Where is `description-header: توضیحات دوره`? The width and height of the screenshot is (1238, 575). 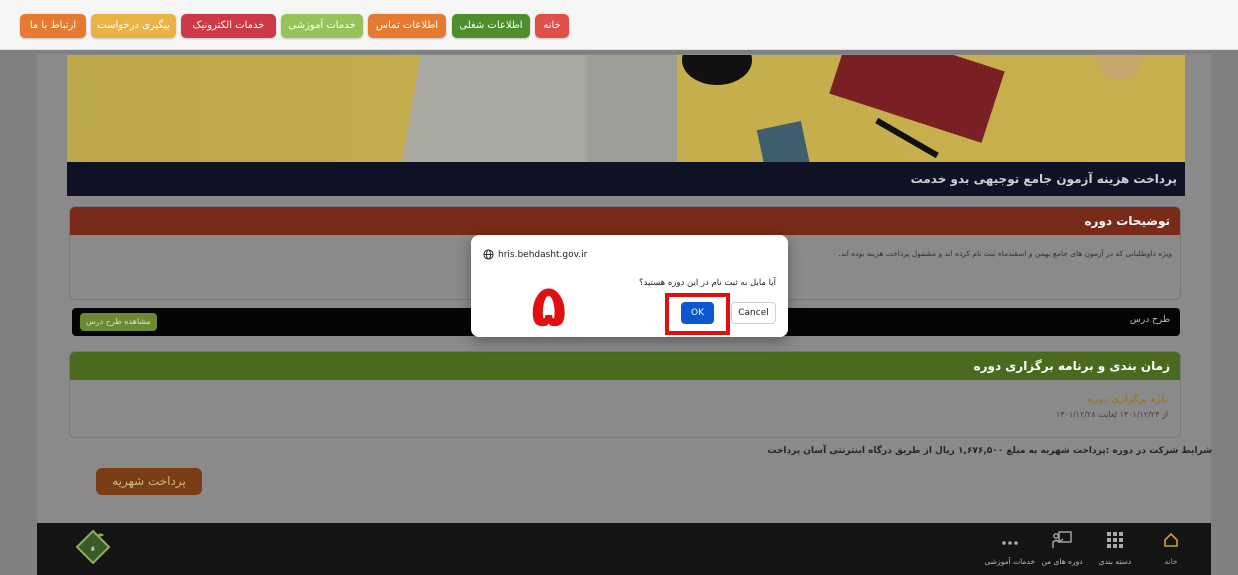 description-header: توضیحات دوره is located at coordinates (625, 221).